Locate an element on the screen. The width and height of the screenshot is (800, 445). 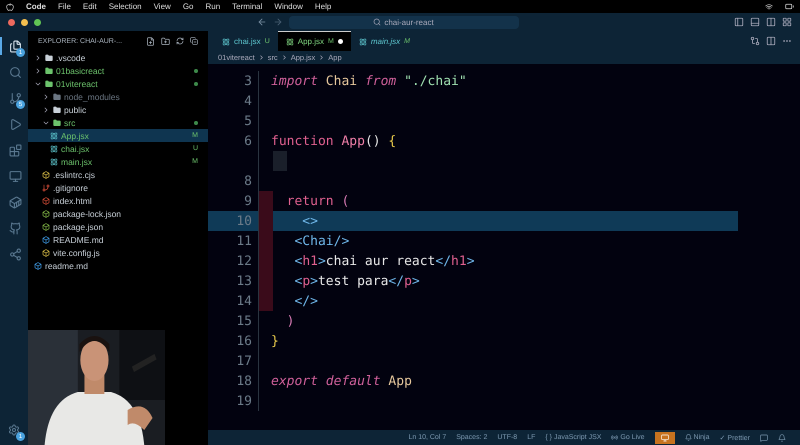
code-line: export default App is located at coordinates (341, 381).